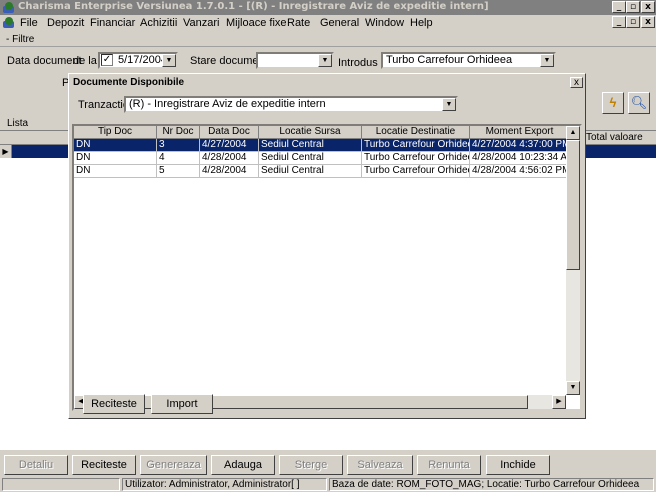 This screenshot has width=656, height=492. Describe the element at coordinates (298, 23) in the screenshot. I see `menu-rate: Rate` at that location.